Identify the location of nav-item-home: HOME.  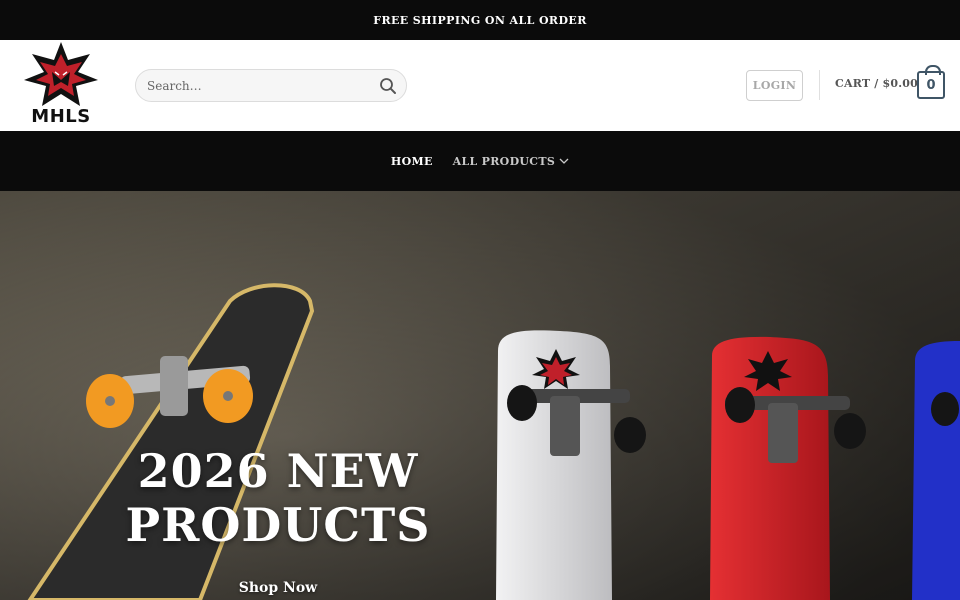
(412, 161).